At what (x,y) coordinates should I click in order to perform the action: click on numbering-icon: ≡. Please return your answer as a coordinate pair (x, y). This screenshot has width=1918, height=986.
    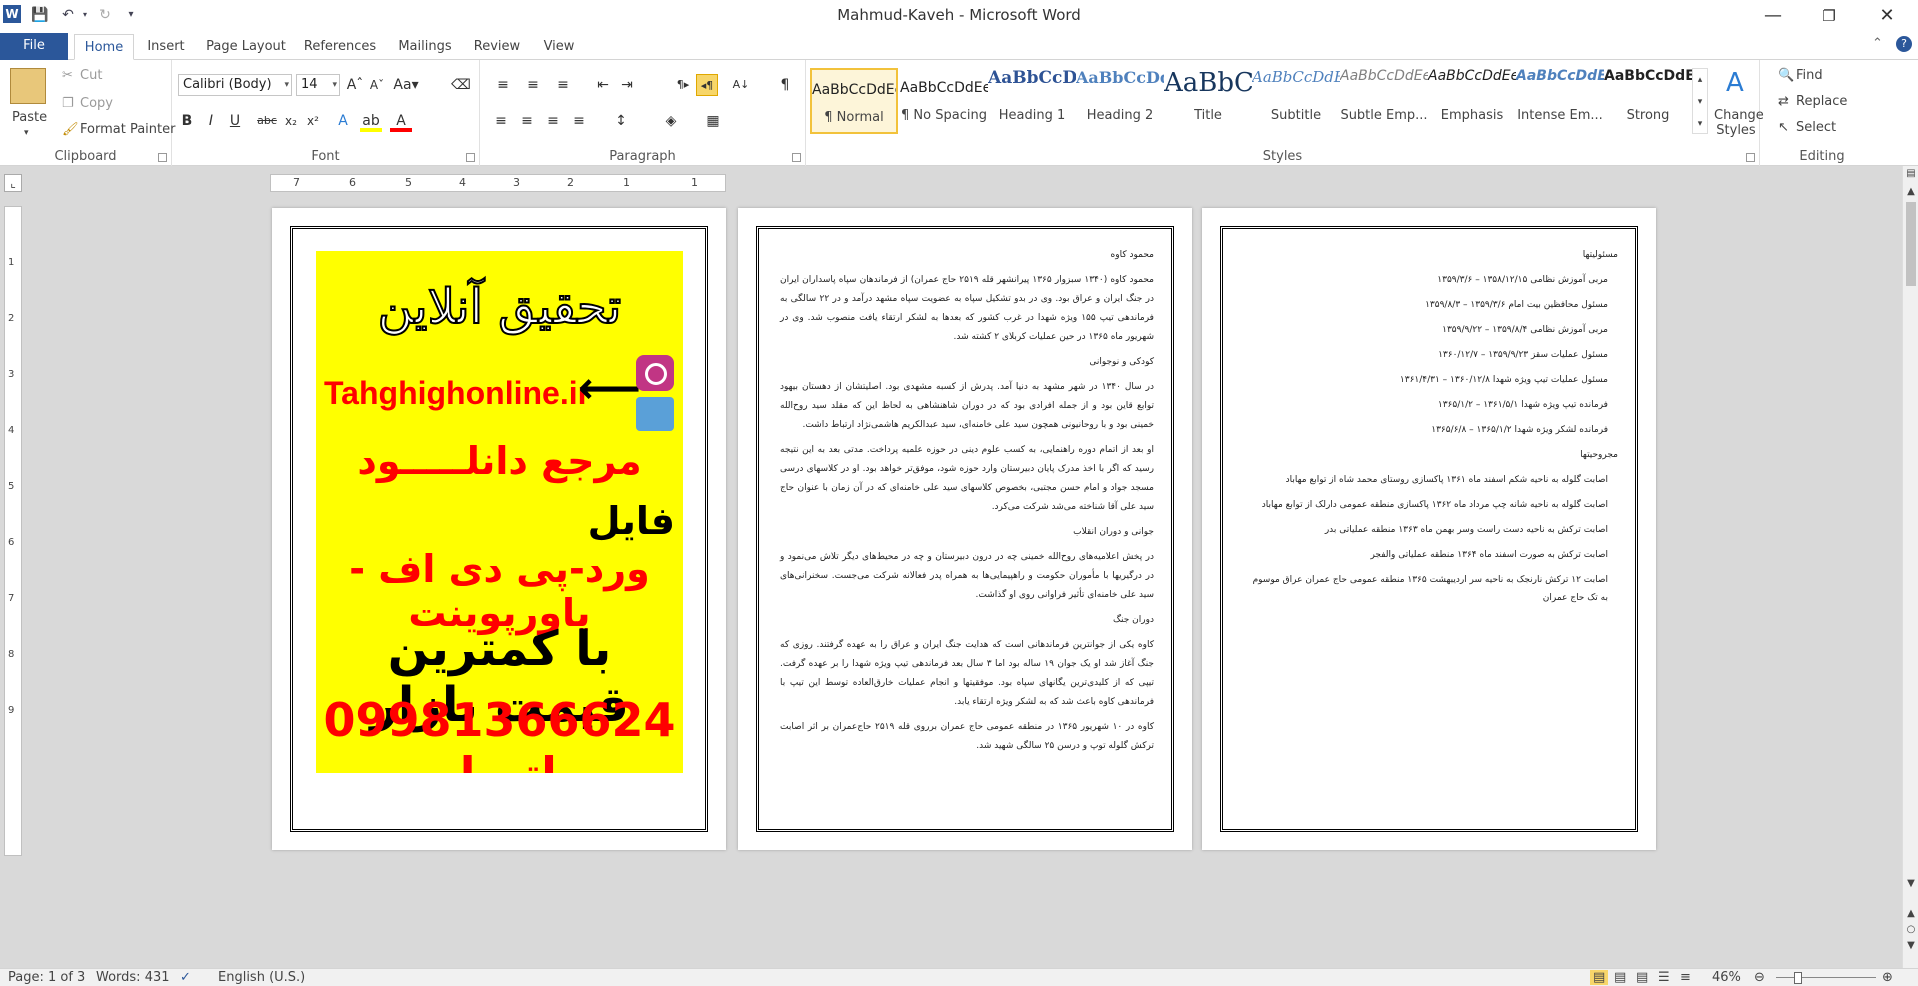
    Looking at the image, I should click on (533, 85).